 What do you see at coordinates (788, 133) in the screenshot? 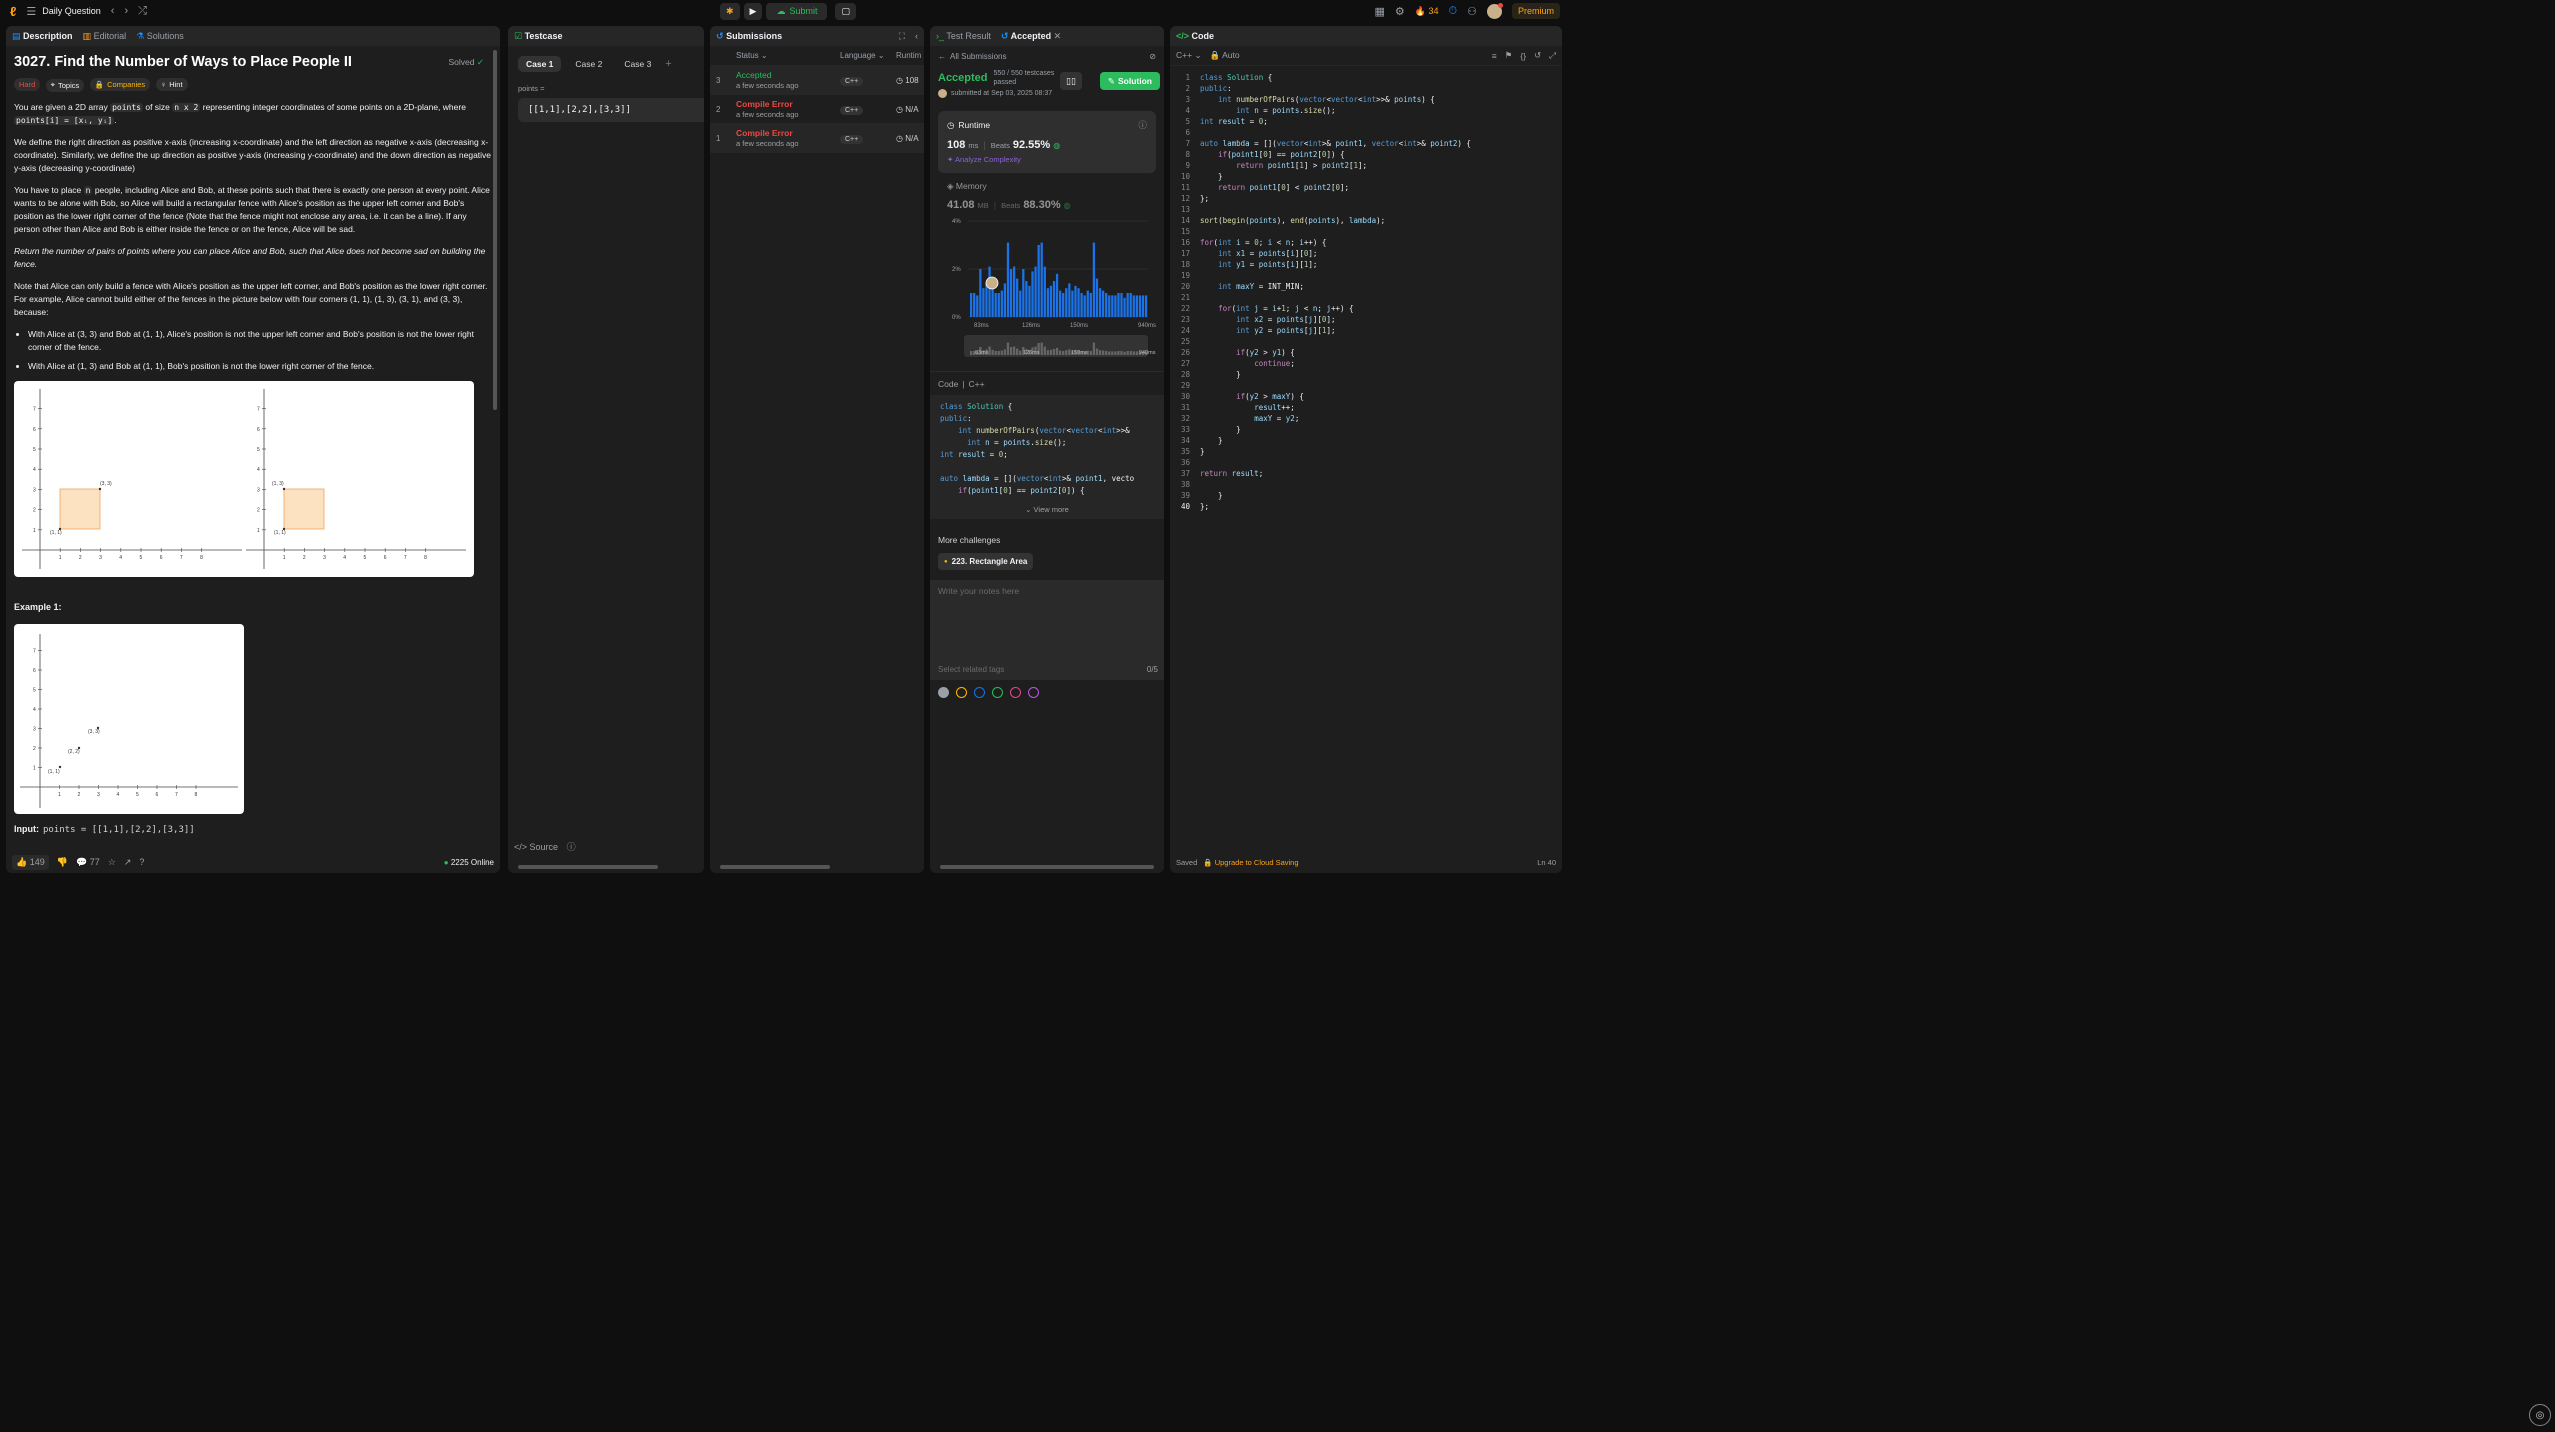
I see `submission-status: Compile Error` at bounding box center [788, 133].